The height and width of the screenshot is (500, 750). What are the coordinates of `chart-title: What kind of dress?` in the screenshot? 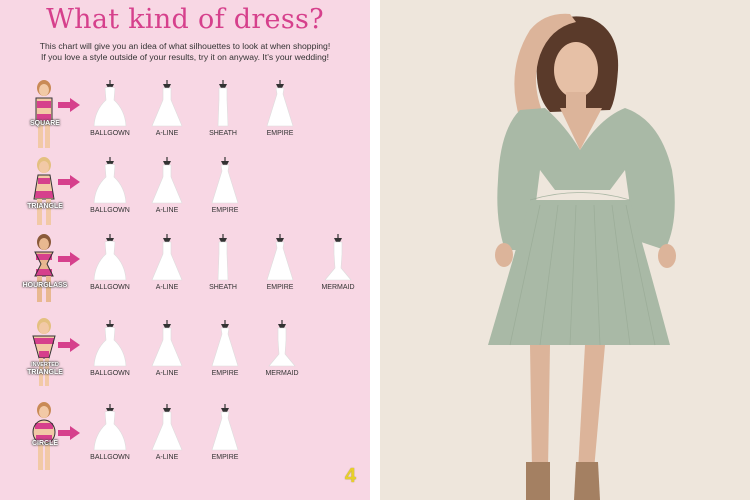 It's located at (185, 19).